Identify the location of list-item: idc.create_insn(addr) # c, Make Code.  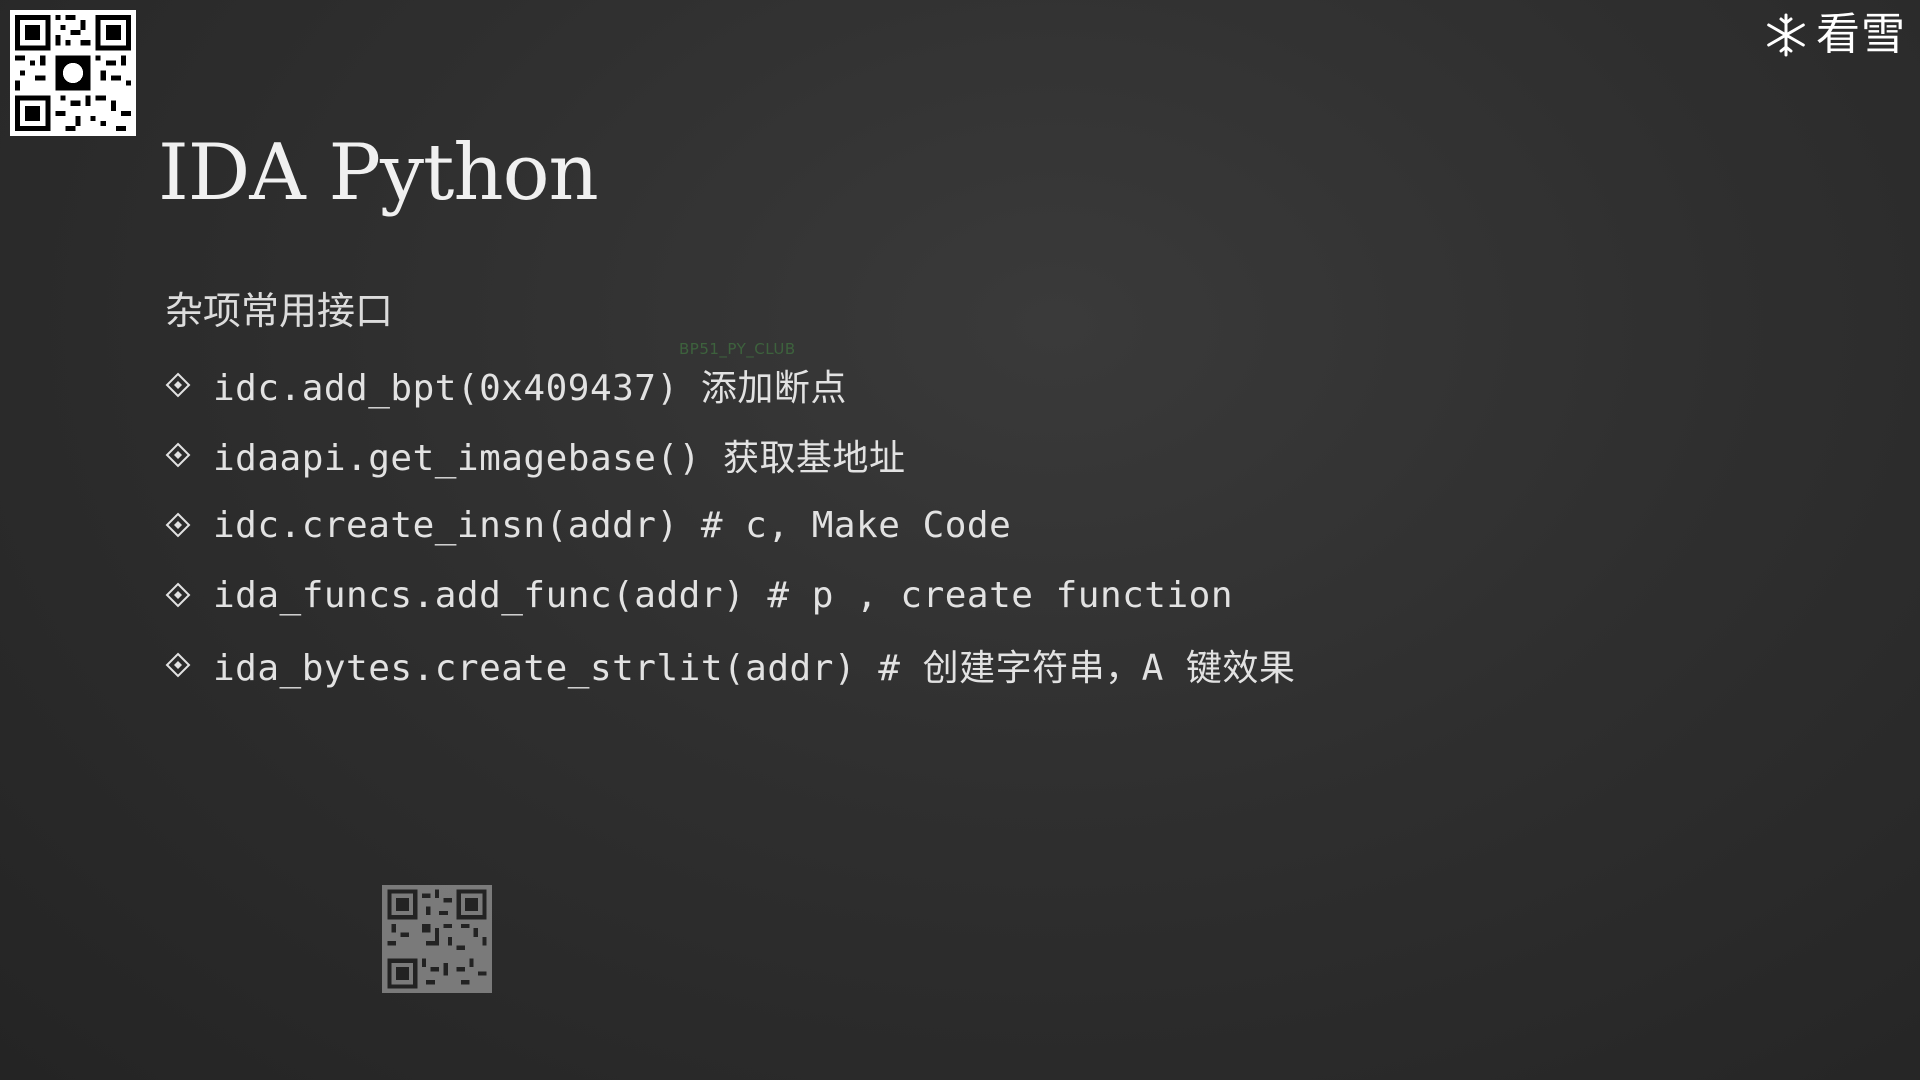
(730, 525).